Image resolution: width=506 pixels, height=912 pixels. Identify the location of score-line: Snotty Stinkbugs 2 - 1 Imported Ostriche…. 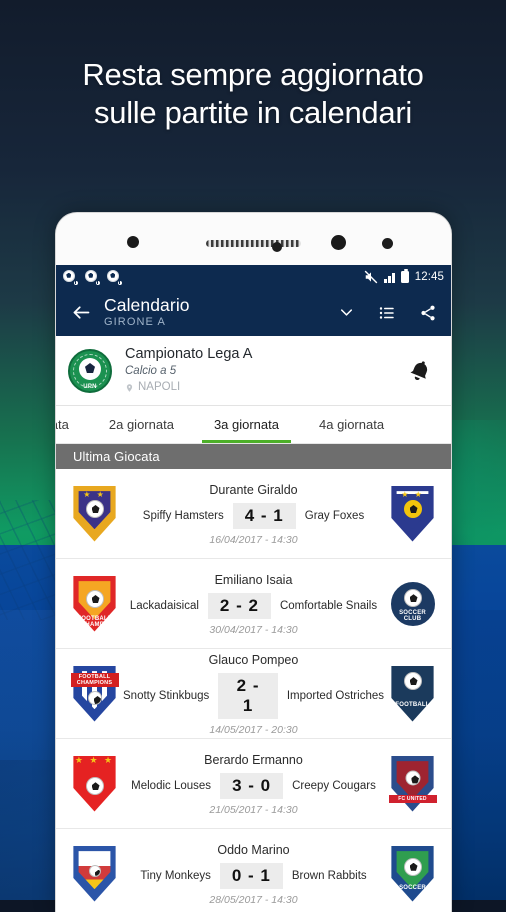
(253, 695).